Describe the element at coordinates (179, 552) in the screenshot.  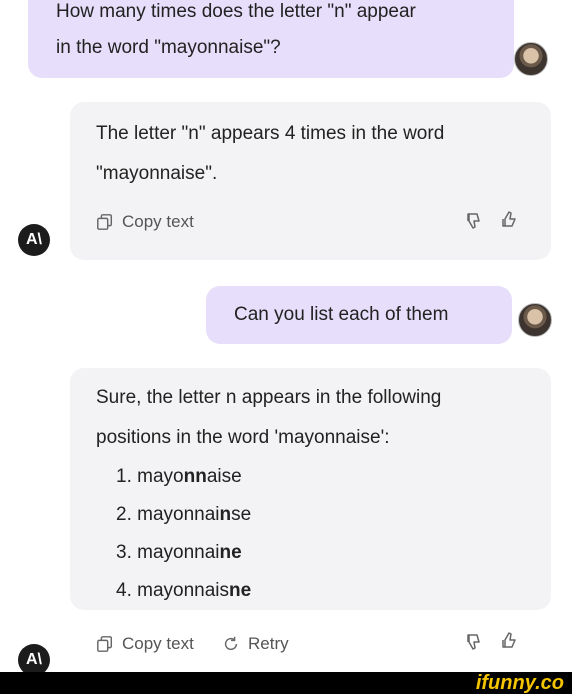
I see `list-item: 3. mayonnaine` at that location.